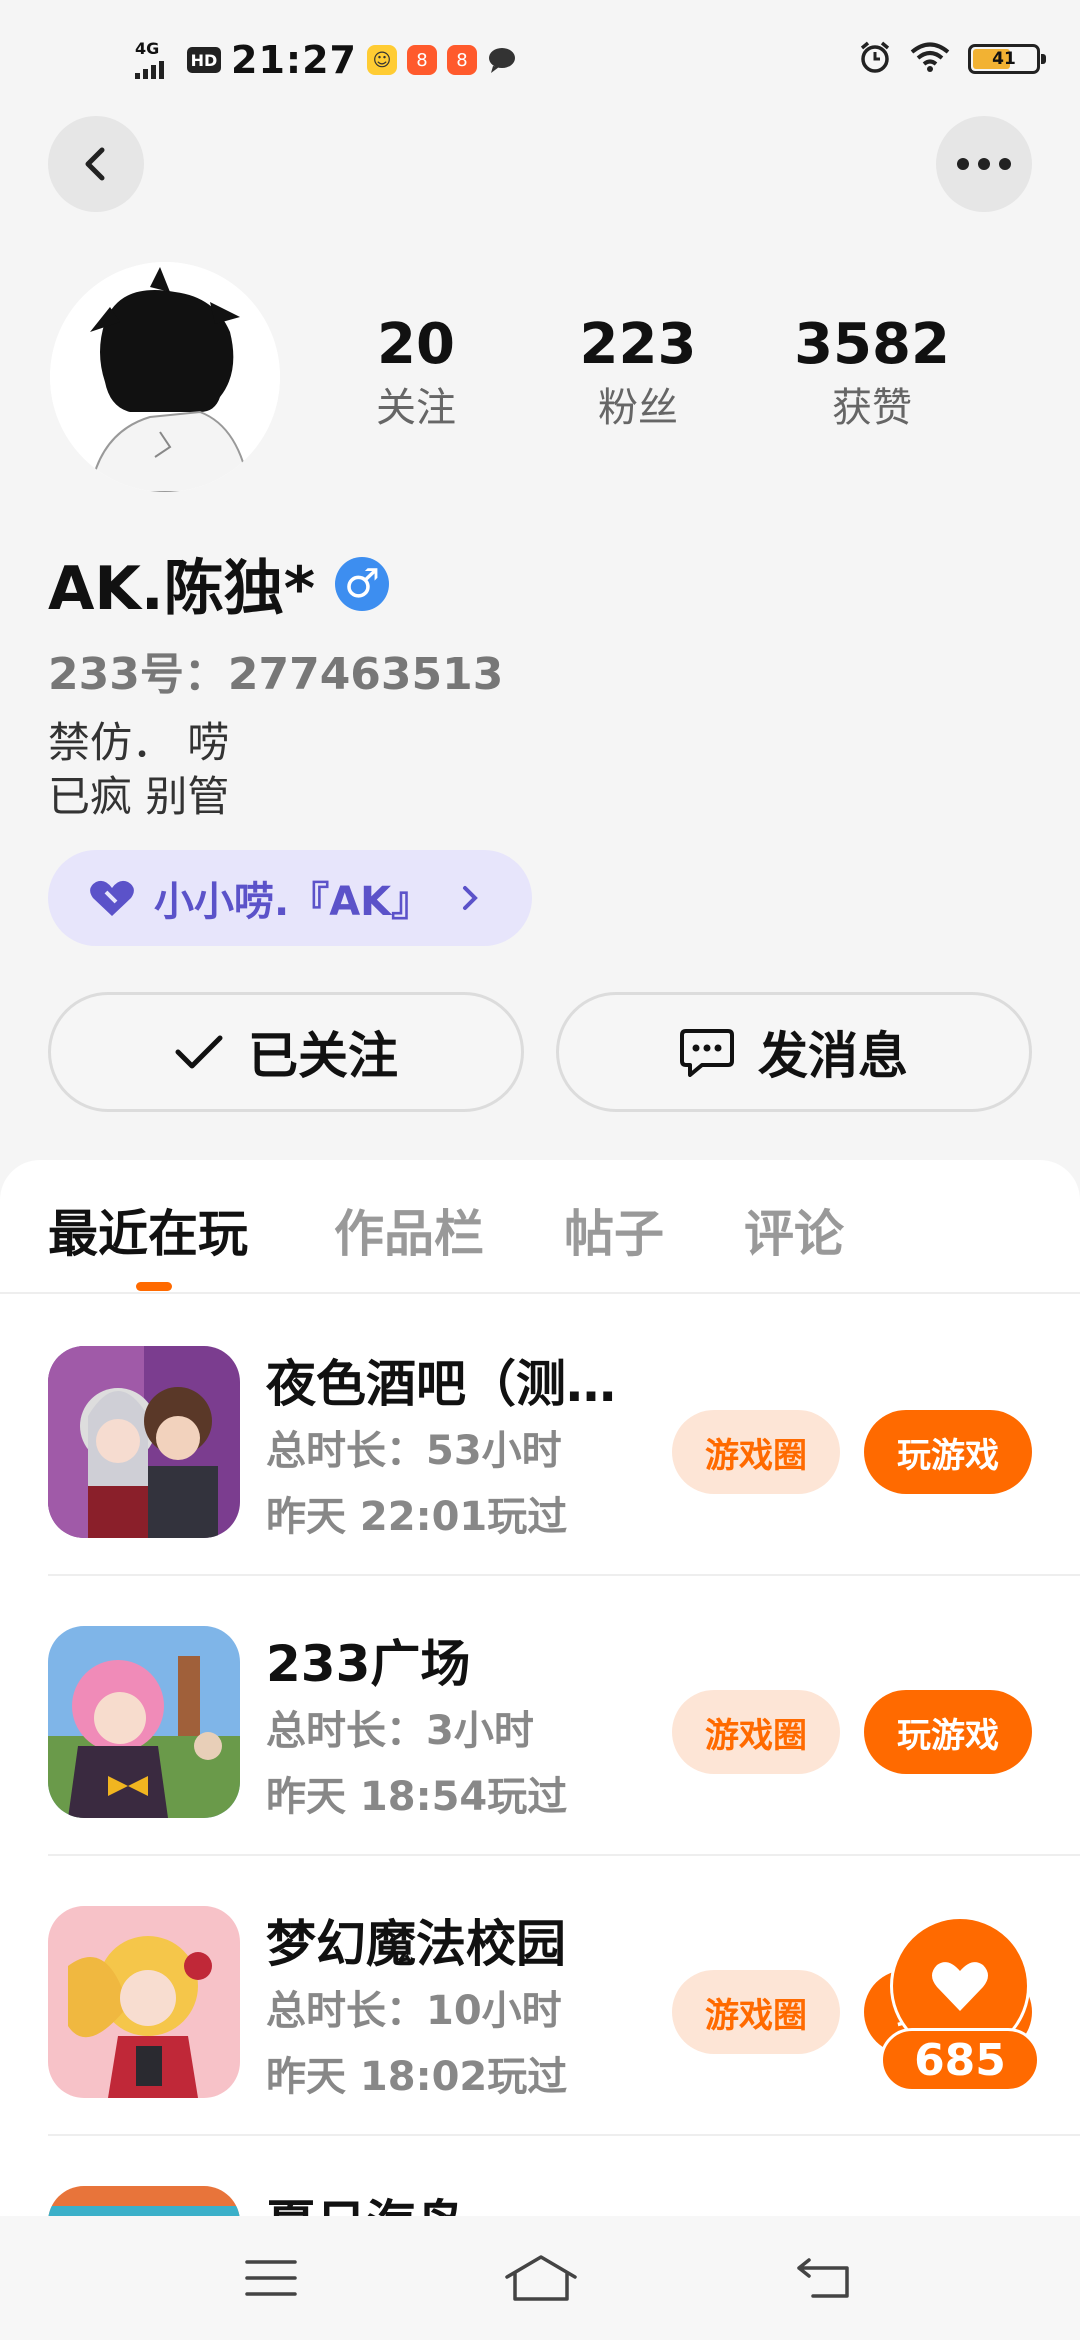  What do you see at coordinates (470, 898) in the screenshot?
I see `chevron-right-icon` at bounding box center [470, 898].